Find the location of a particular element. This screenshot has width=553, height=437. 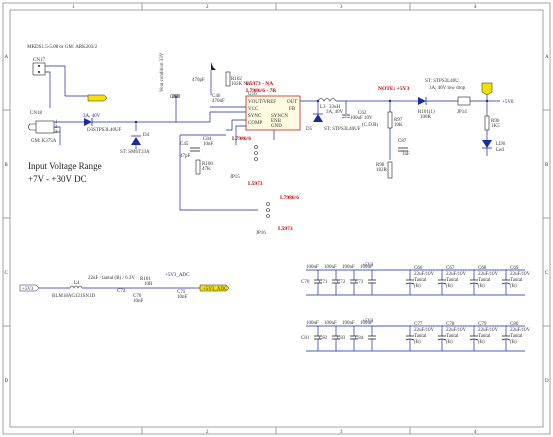

r98-val: 182R is located at coordinates (382, 170).